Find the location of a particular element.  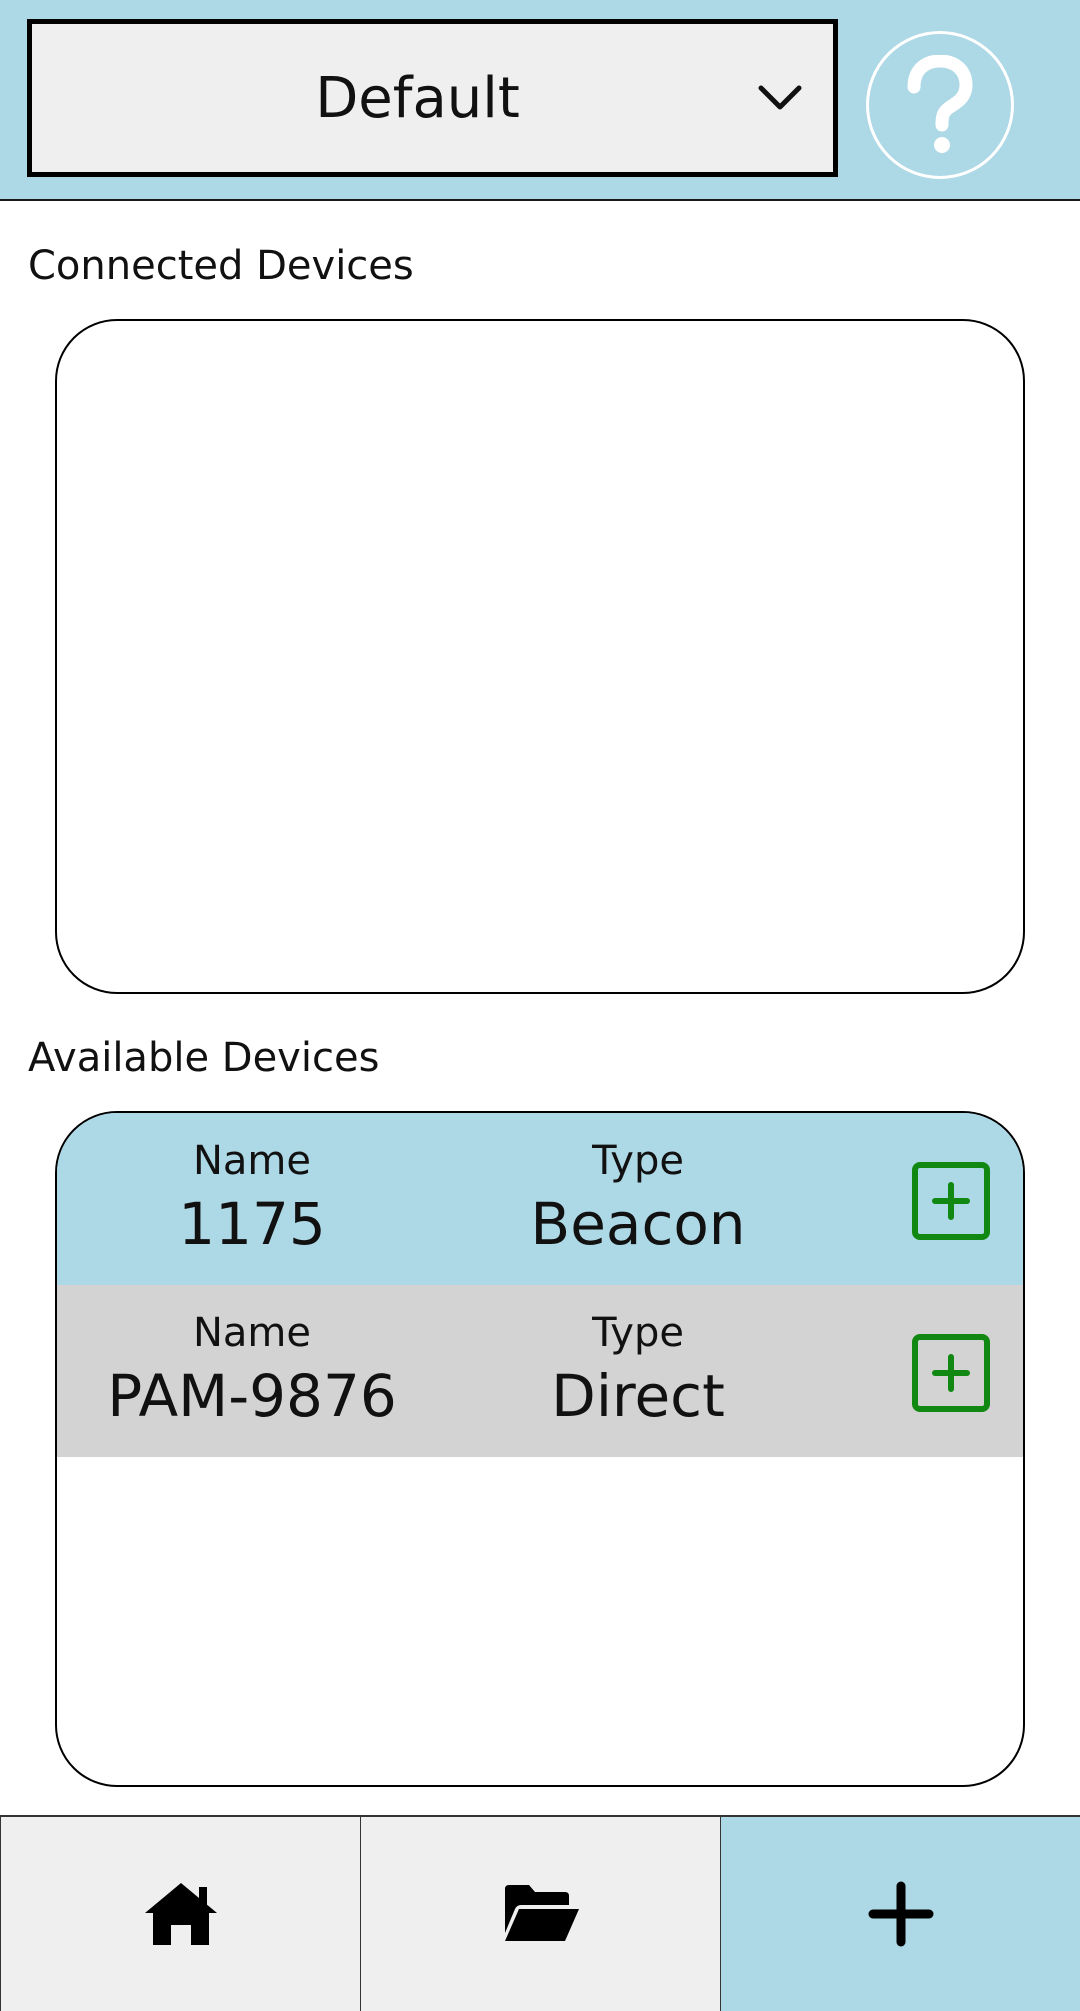

question-mark-icon is located at coordinates (940, 104).